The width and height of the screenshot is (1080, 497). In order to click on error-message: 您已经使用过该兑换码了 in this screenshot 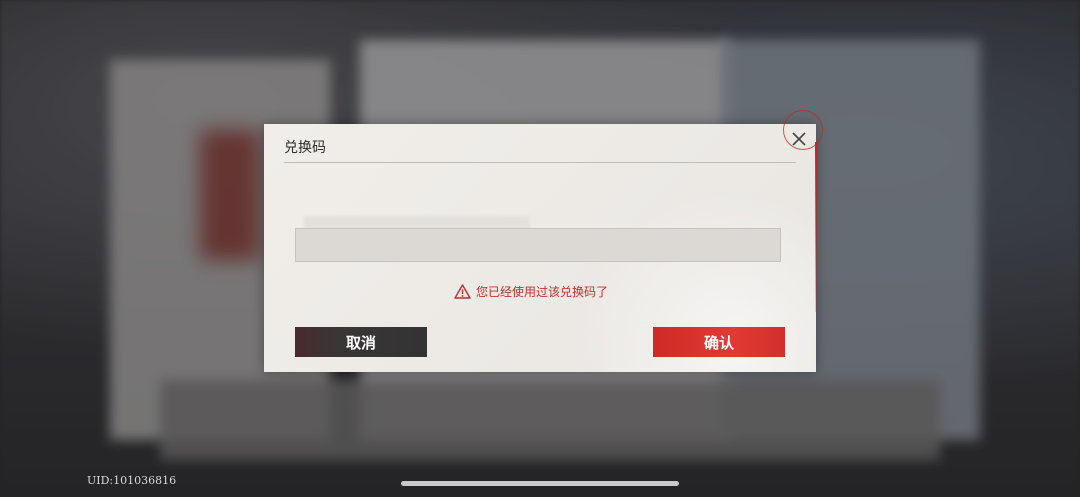, I will do `click(531, 291)`.